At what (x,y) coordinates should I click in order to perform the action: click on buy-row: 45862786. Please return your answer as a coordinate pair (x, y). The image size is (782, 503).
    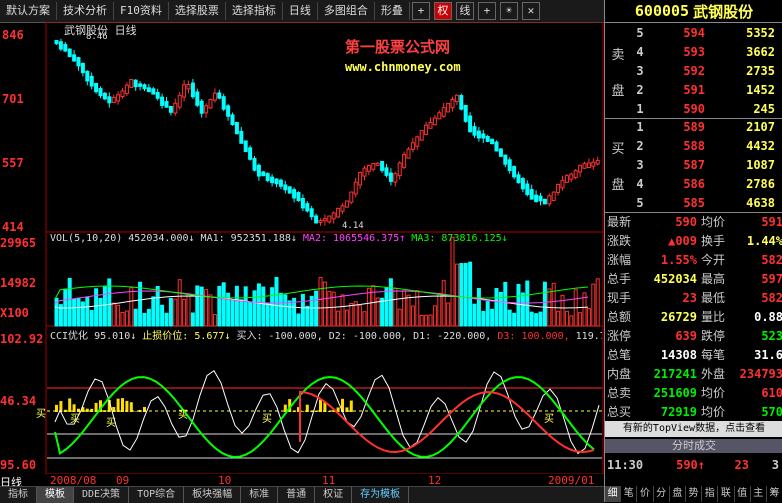
    Looking at the image, I should click on (706, 184).